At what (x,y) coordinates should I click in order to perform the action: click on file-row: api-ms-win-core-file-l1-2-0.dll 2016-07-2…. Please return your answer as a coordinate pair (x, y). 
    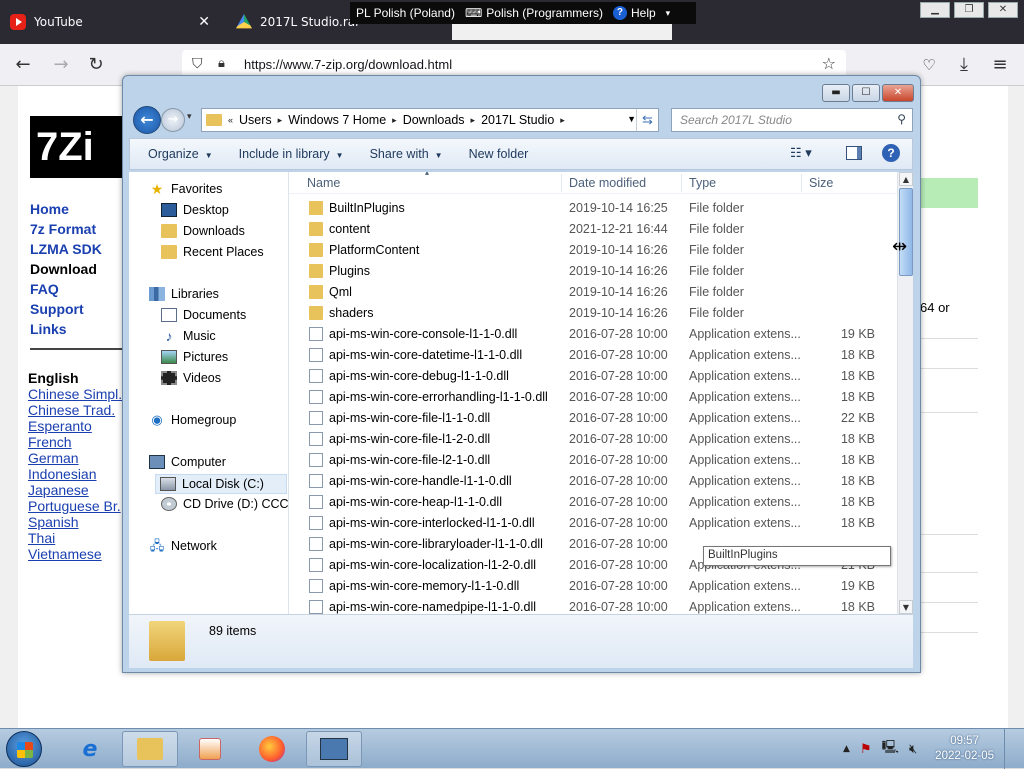
    Looking at the image, I should click on (596, 439).